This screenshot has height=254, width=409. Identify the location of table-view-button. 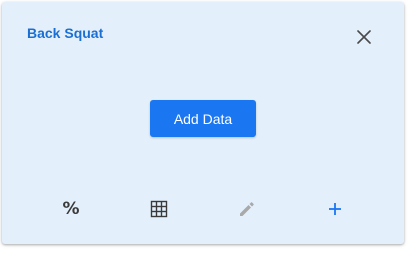
(159, 209).